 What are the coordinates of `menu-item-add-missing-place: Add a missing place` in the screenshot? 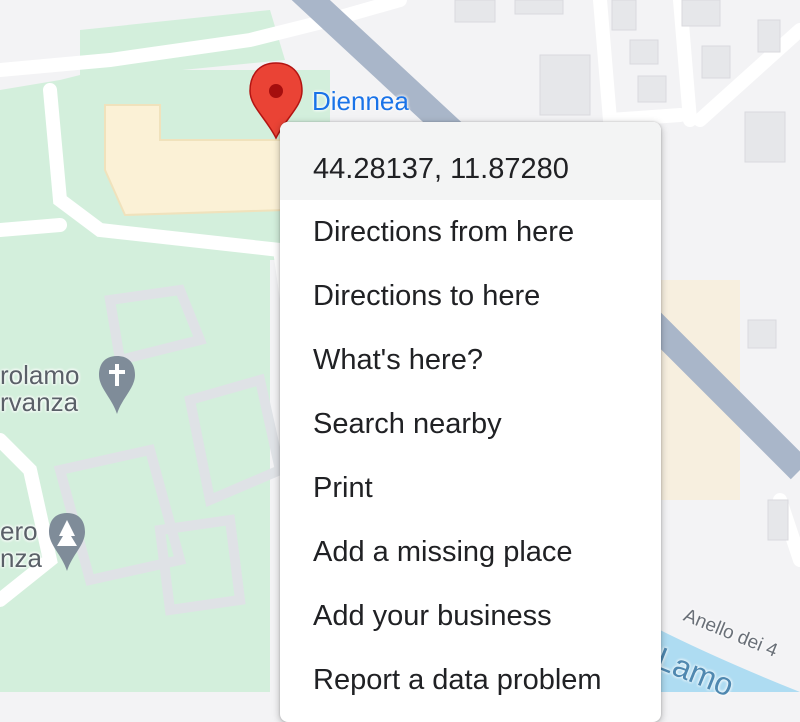 It's located at (470, 552).